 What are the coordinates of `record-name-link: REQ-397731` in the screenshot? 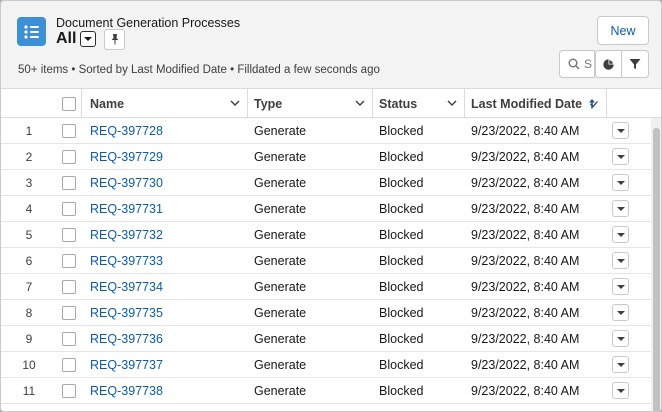 It's located at (126, 209).